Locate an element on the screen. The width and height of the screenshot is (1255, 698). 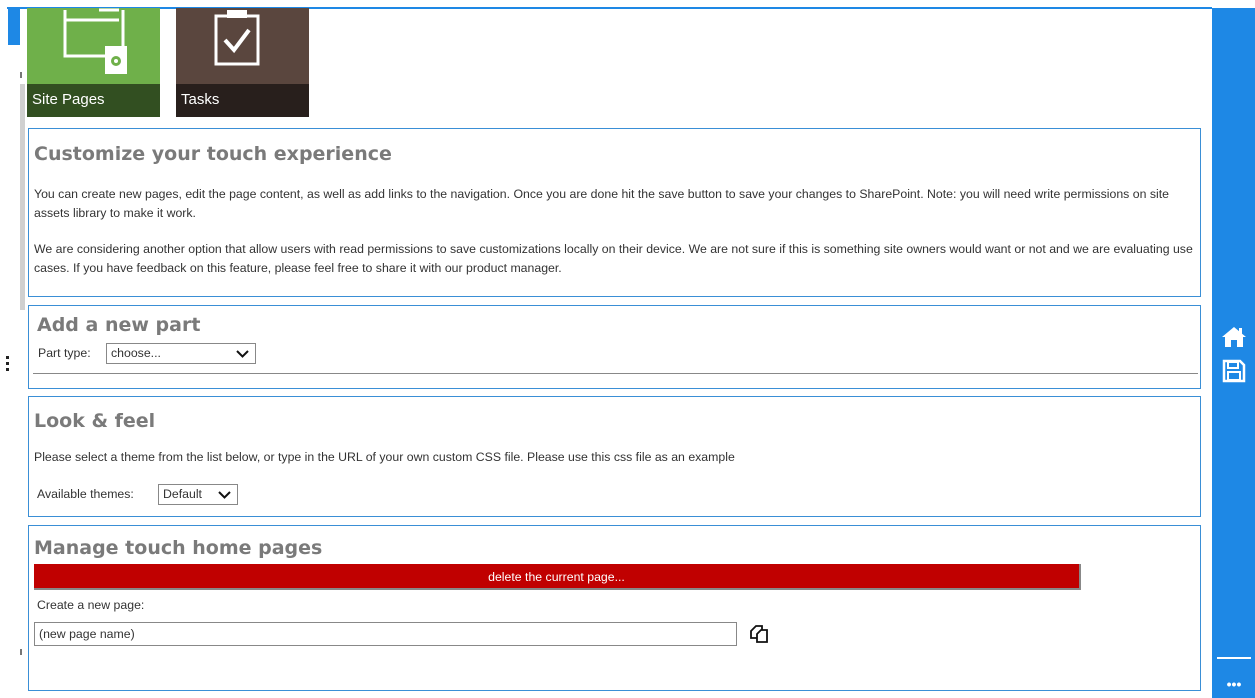
theme-select: Default is located at coordinates (198, 494).